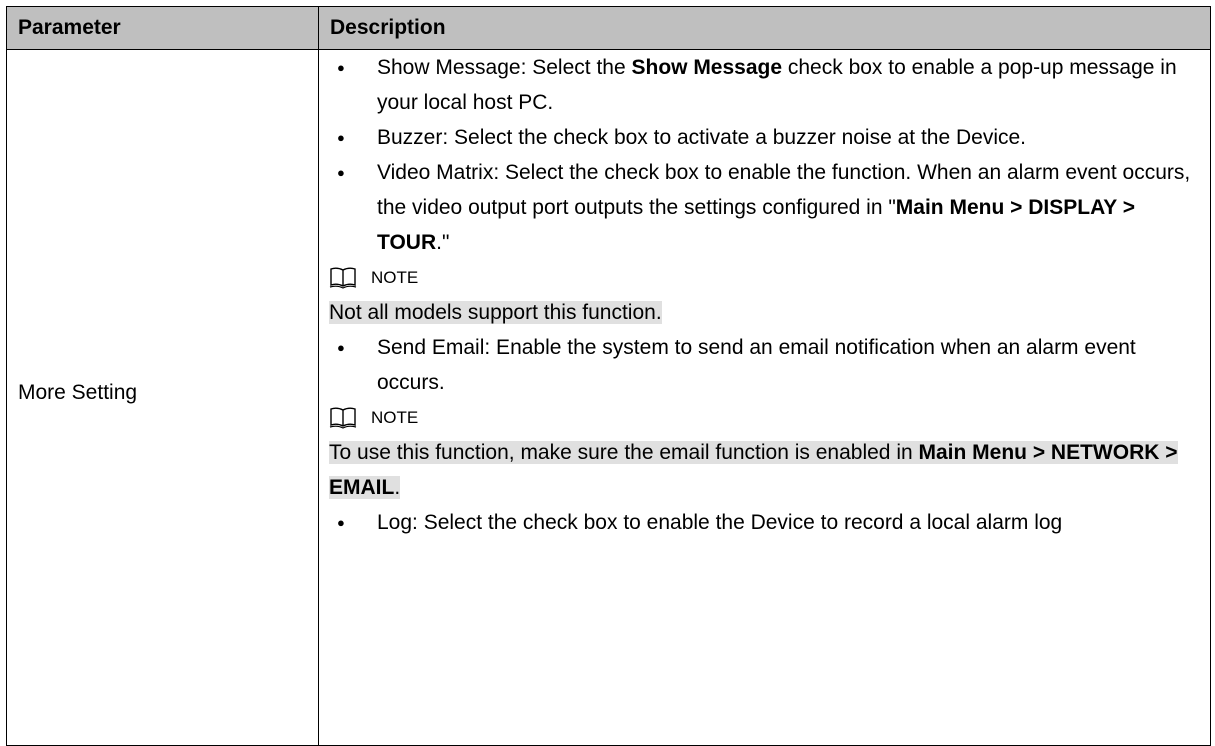 Image resolution: width=1215 pixels, height=746 pixels. I want to click on note-text-2-suffix: ., so click(397, 487).